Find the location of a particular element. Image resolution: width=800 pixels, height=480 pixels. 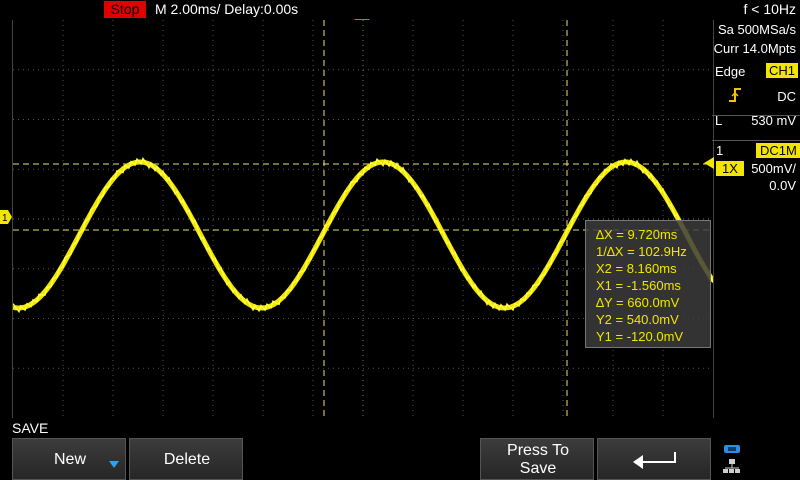

return-arrow-icon is located at coordinates (654, 460).